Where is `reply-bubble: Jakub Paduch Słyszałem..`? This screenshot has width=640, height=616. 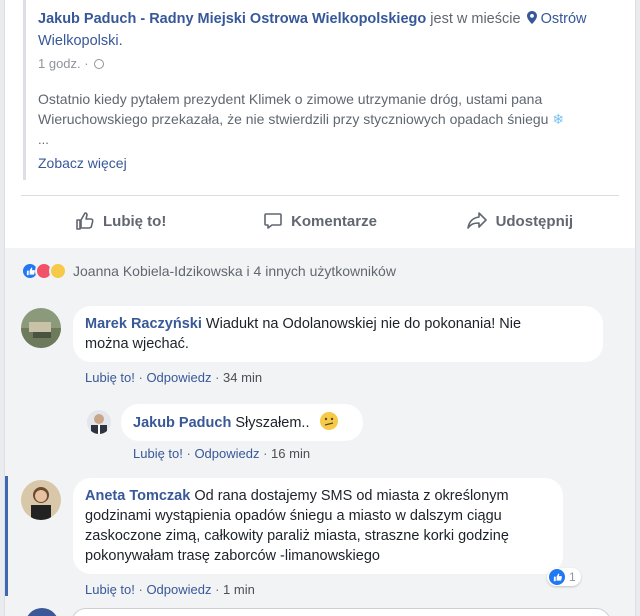
reply-bubble: Jakub Paduch Słyszałem.. is located at coordinates (242, 422).